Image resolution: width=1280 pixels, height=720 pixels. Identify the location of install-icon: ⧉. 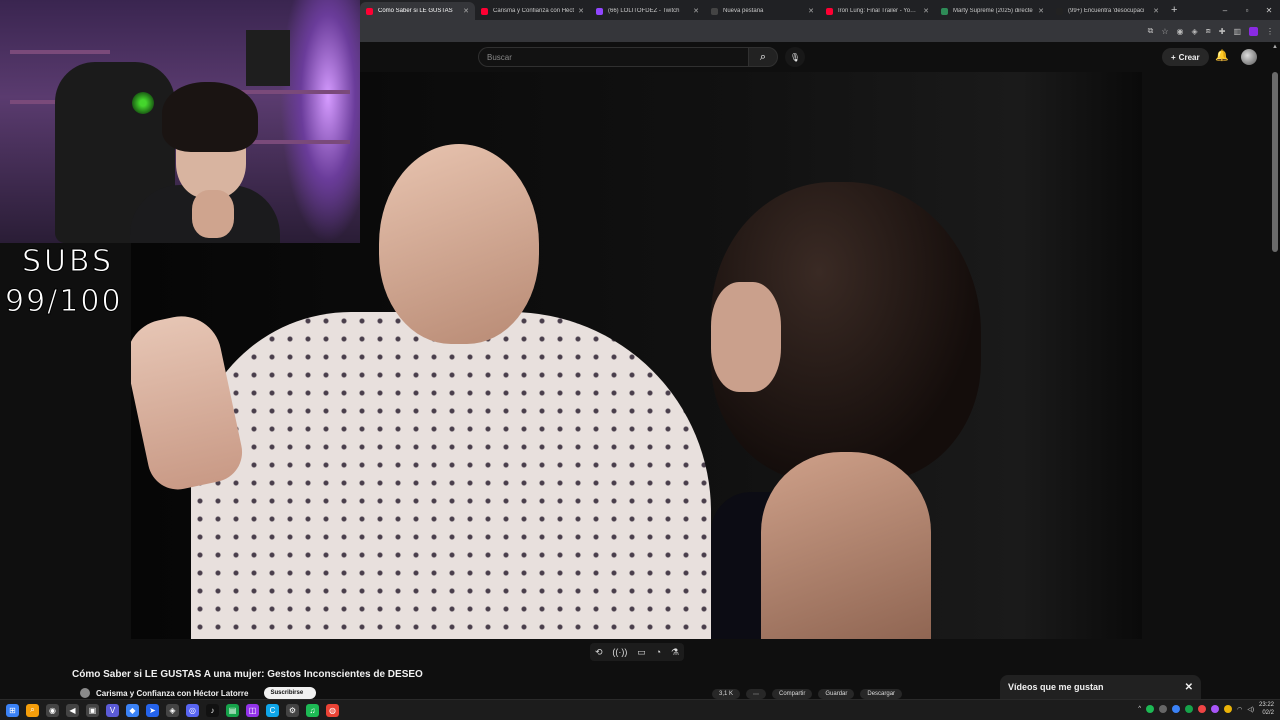
(1151, 31).